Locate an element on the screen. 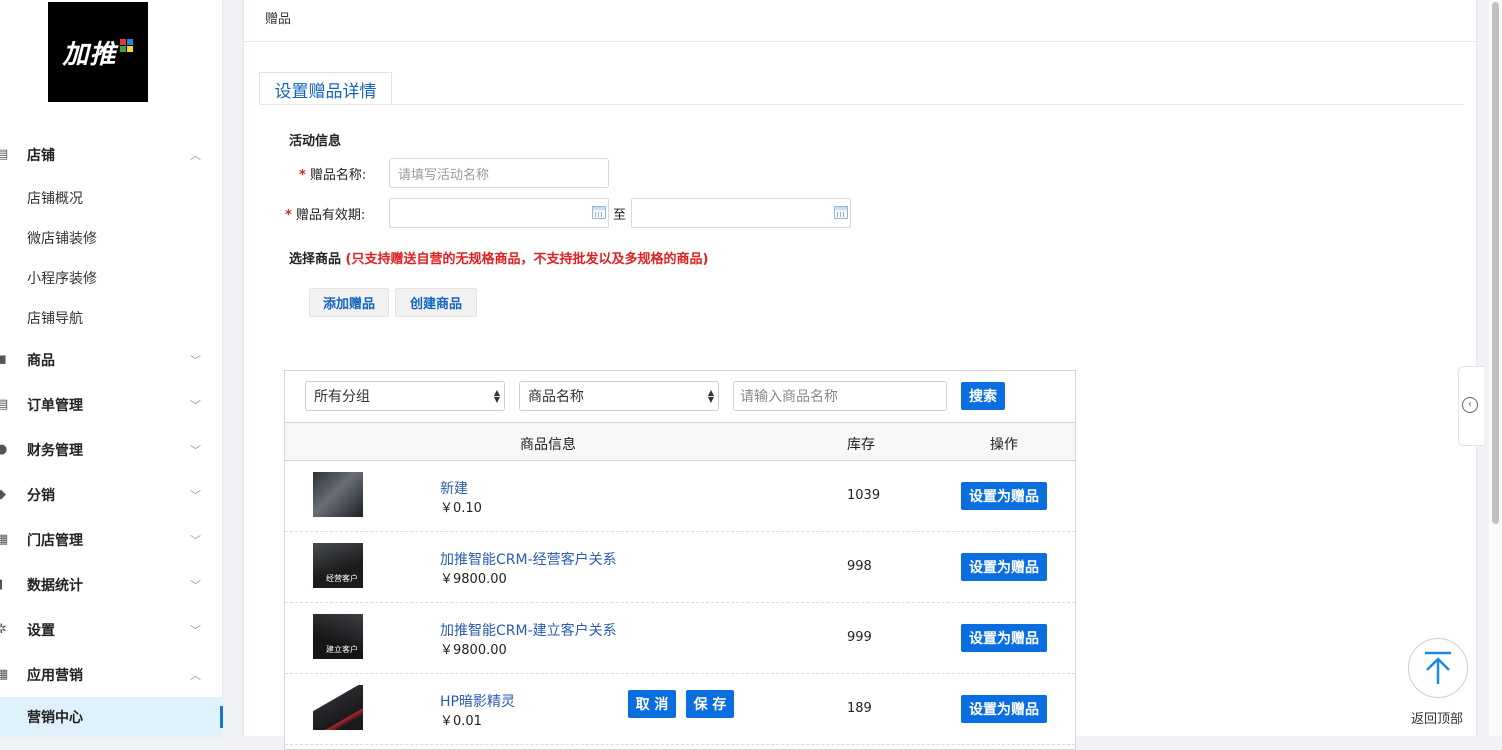  start-date-input is located at coordinates (499, 213).